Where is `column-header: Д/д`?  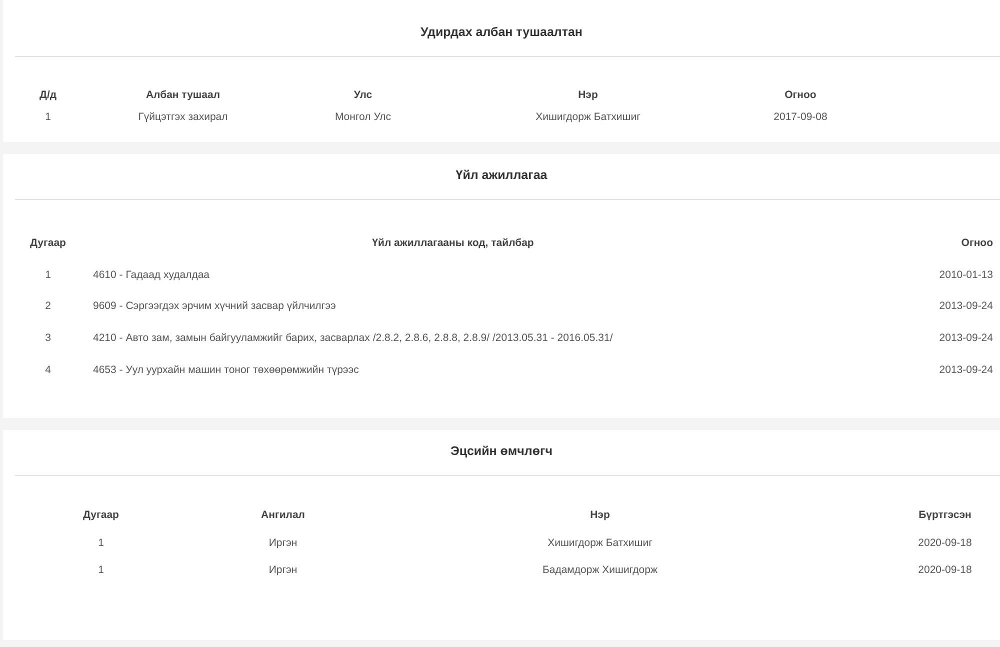
column-header: Д/д is located at coordinates (48, 95).